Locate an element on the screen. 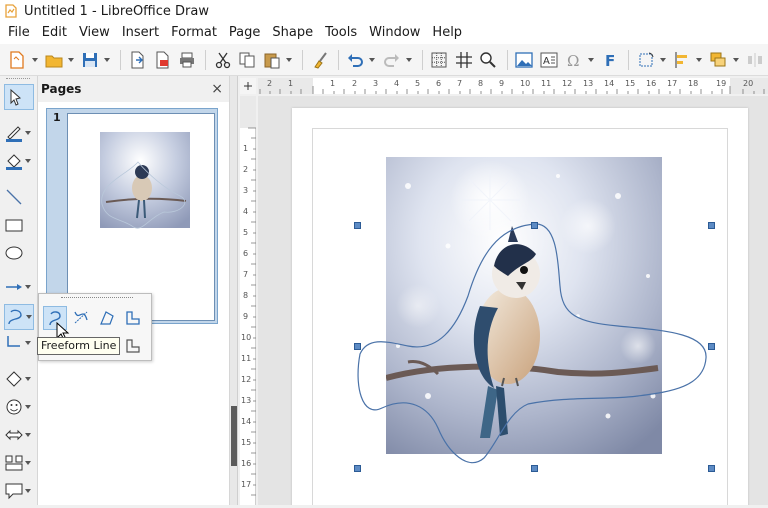  selection-handle-top-right is located at coordinates (711, 225).